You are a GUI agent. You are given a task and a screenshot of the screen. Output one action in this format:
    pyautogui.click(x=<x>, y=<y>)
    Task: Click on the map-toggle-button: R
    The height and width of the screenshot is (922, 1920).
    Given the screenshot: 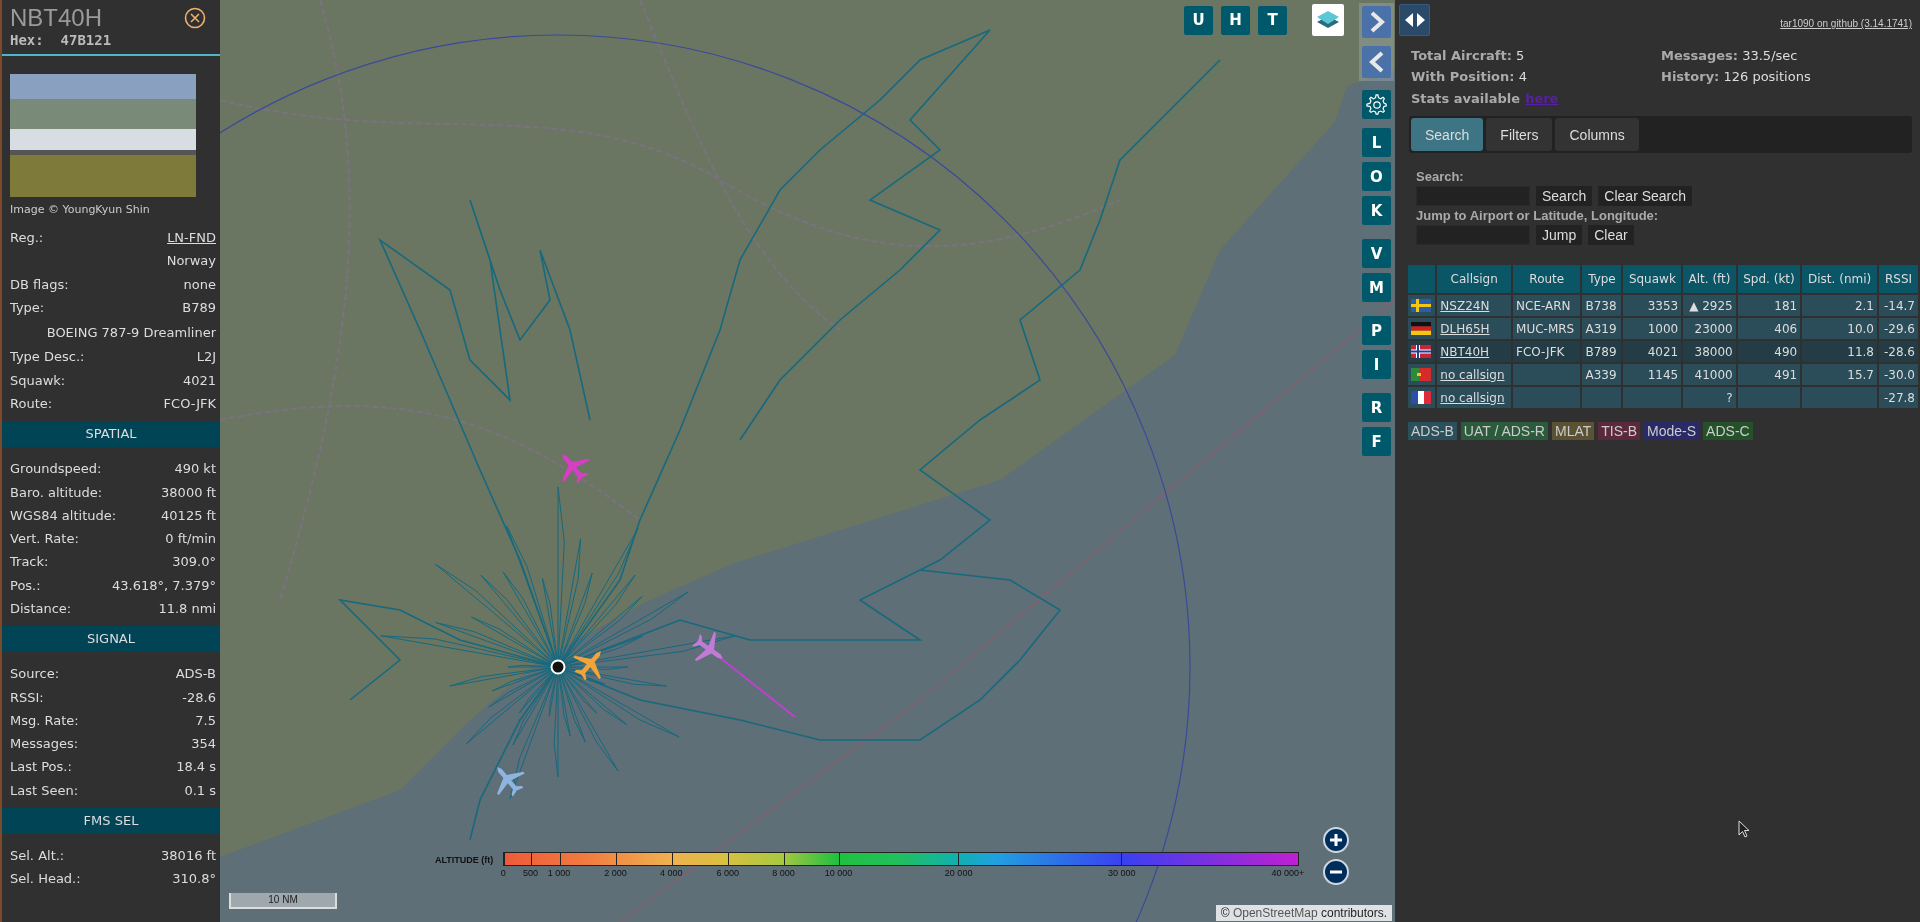 What is the action you would take?
    pyautogui.click(x=1376, y=407)
    